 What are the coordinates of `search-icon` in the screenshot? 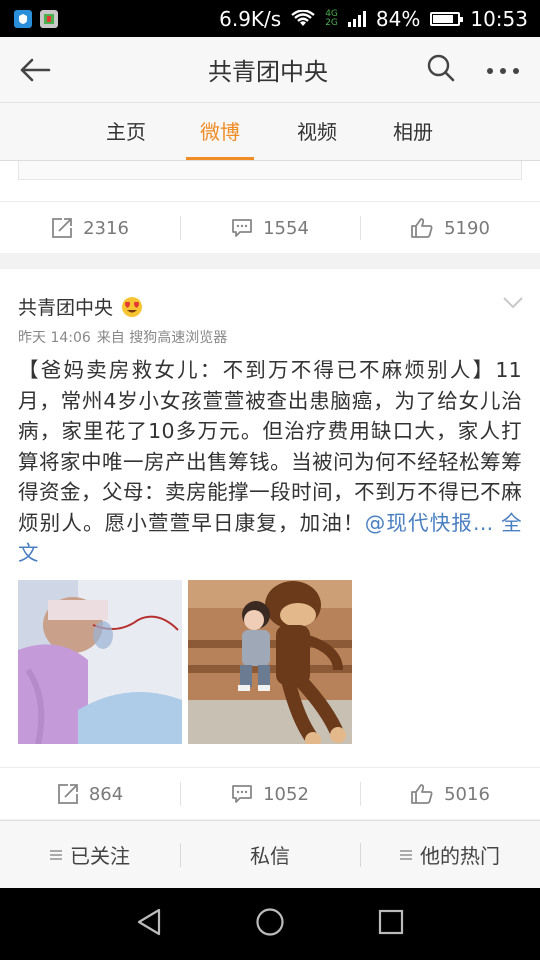 It's located at (441, 67).